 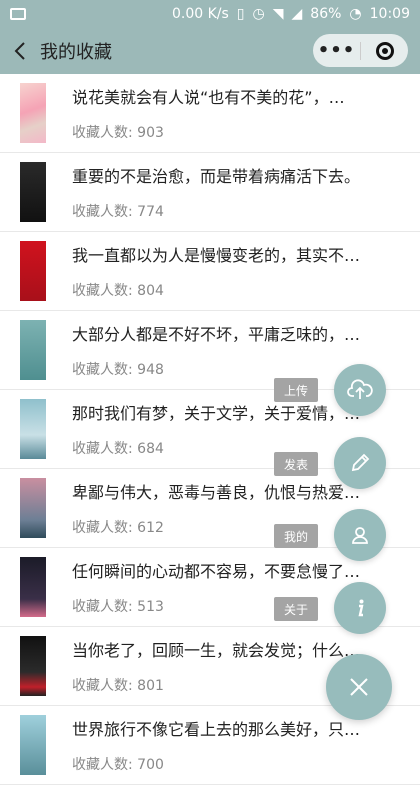 I want to click on cloud-upload-icon, so click(x=360, y=389).